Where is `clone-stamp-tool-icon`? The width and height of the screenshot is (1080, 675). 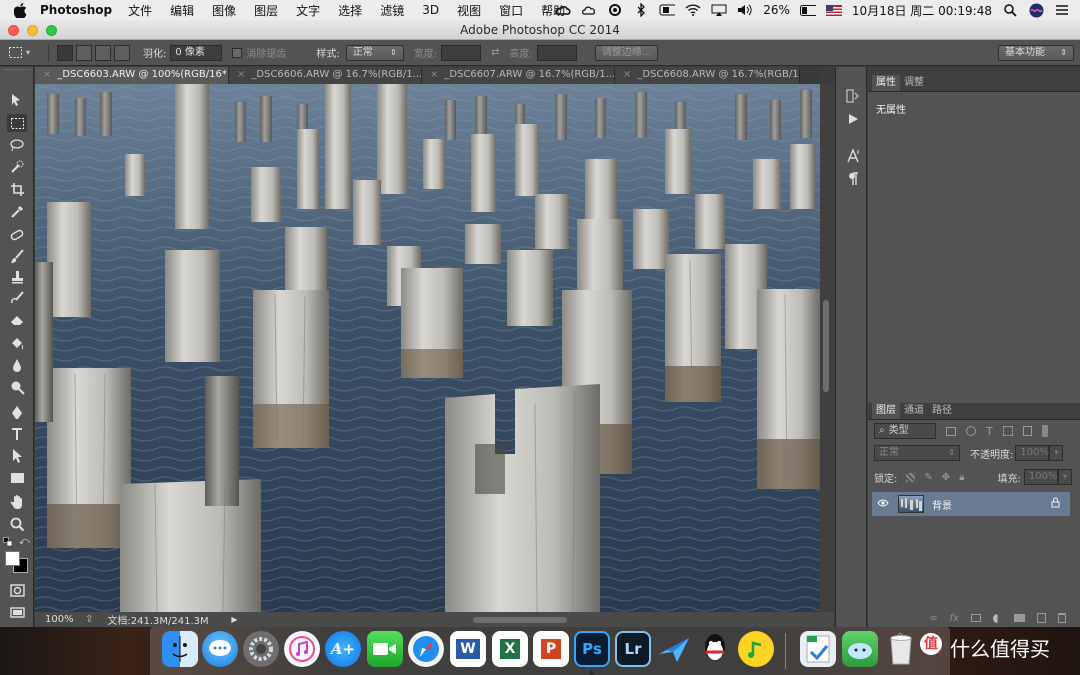
clone-stamp-tool-icon is located at coordinates (17, 277).